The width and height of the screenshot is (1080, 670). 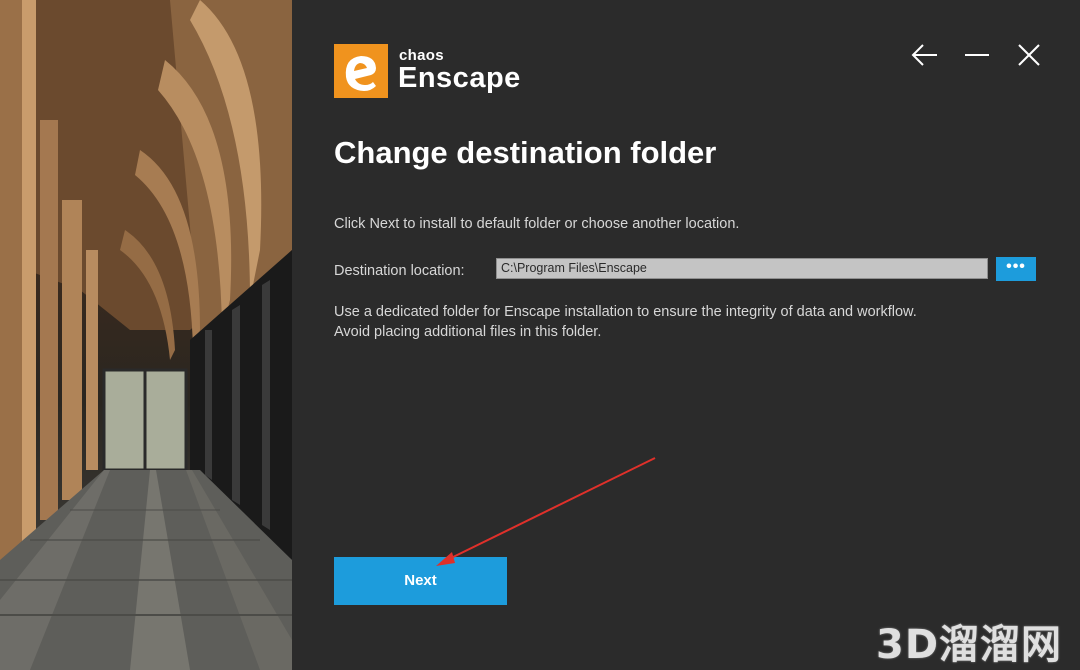 I want to click on page-title: Change destination folder, so click(x=525, y=152).